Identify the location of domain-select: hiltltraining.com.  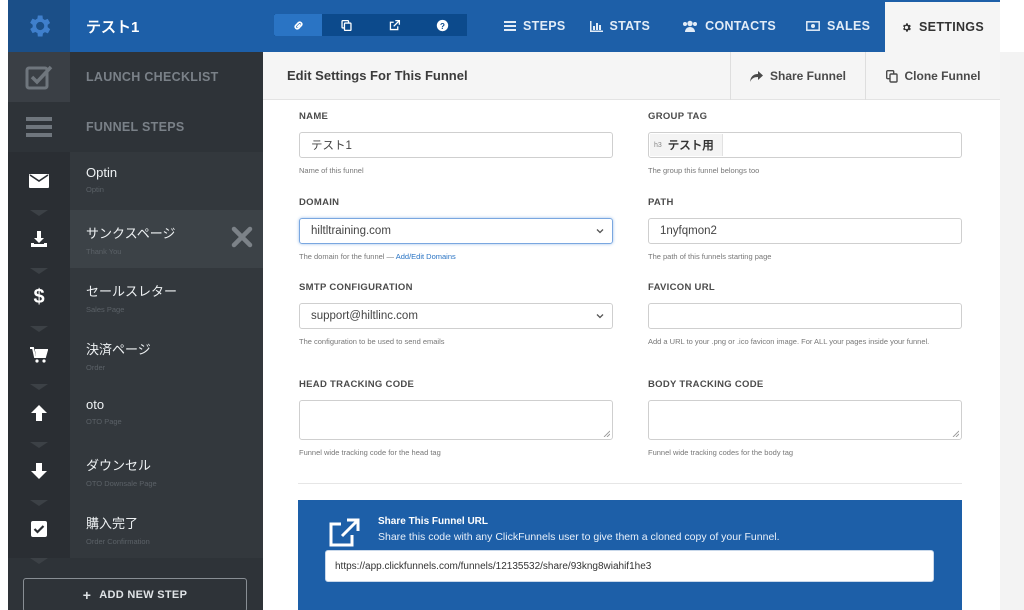
(456, 231).